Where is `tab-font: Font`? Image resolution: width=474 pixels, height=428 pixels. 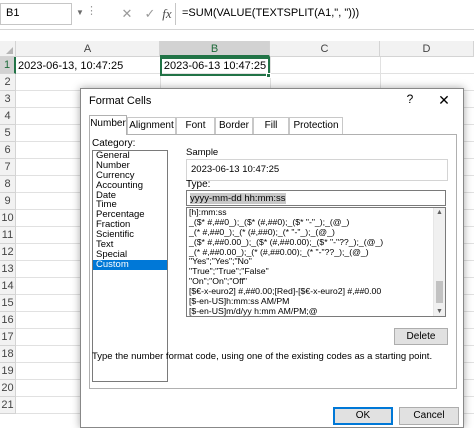
tab-font: Font is located at coordinates (195, 125).